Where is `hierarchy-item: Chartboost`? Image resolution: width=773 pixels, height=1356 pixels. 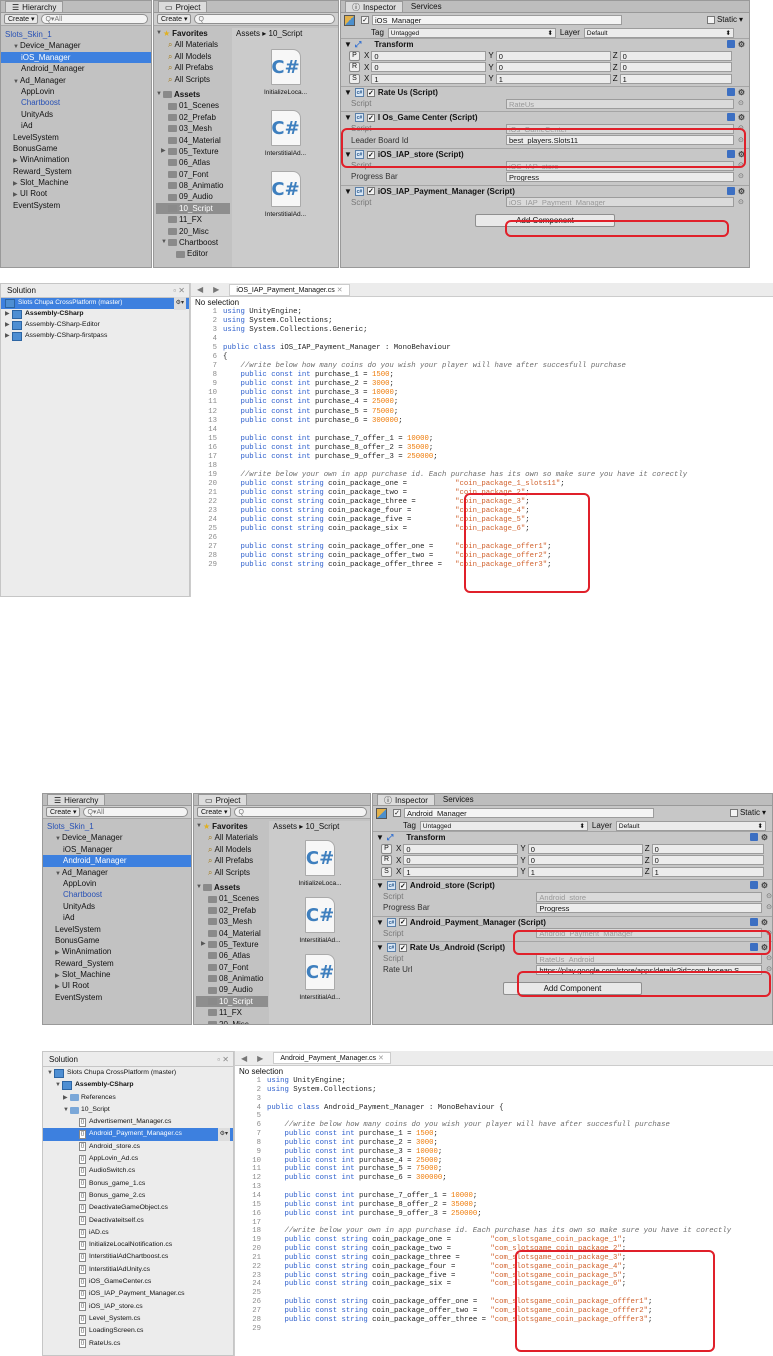 hierarchy-item: Chartboost is located at coordinates (117, 894).